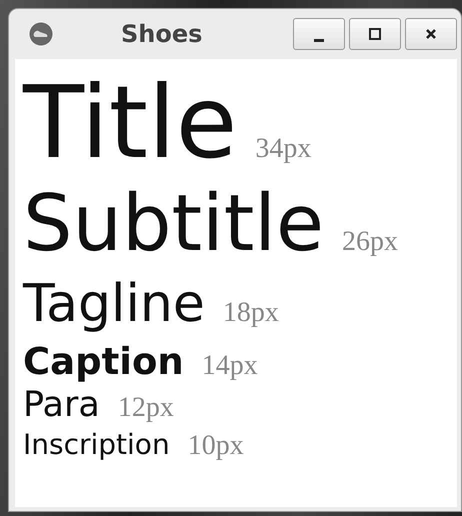  I want to click on sample-text: Para, so click(61, 405).